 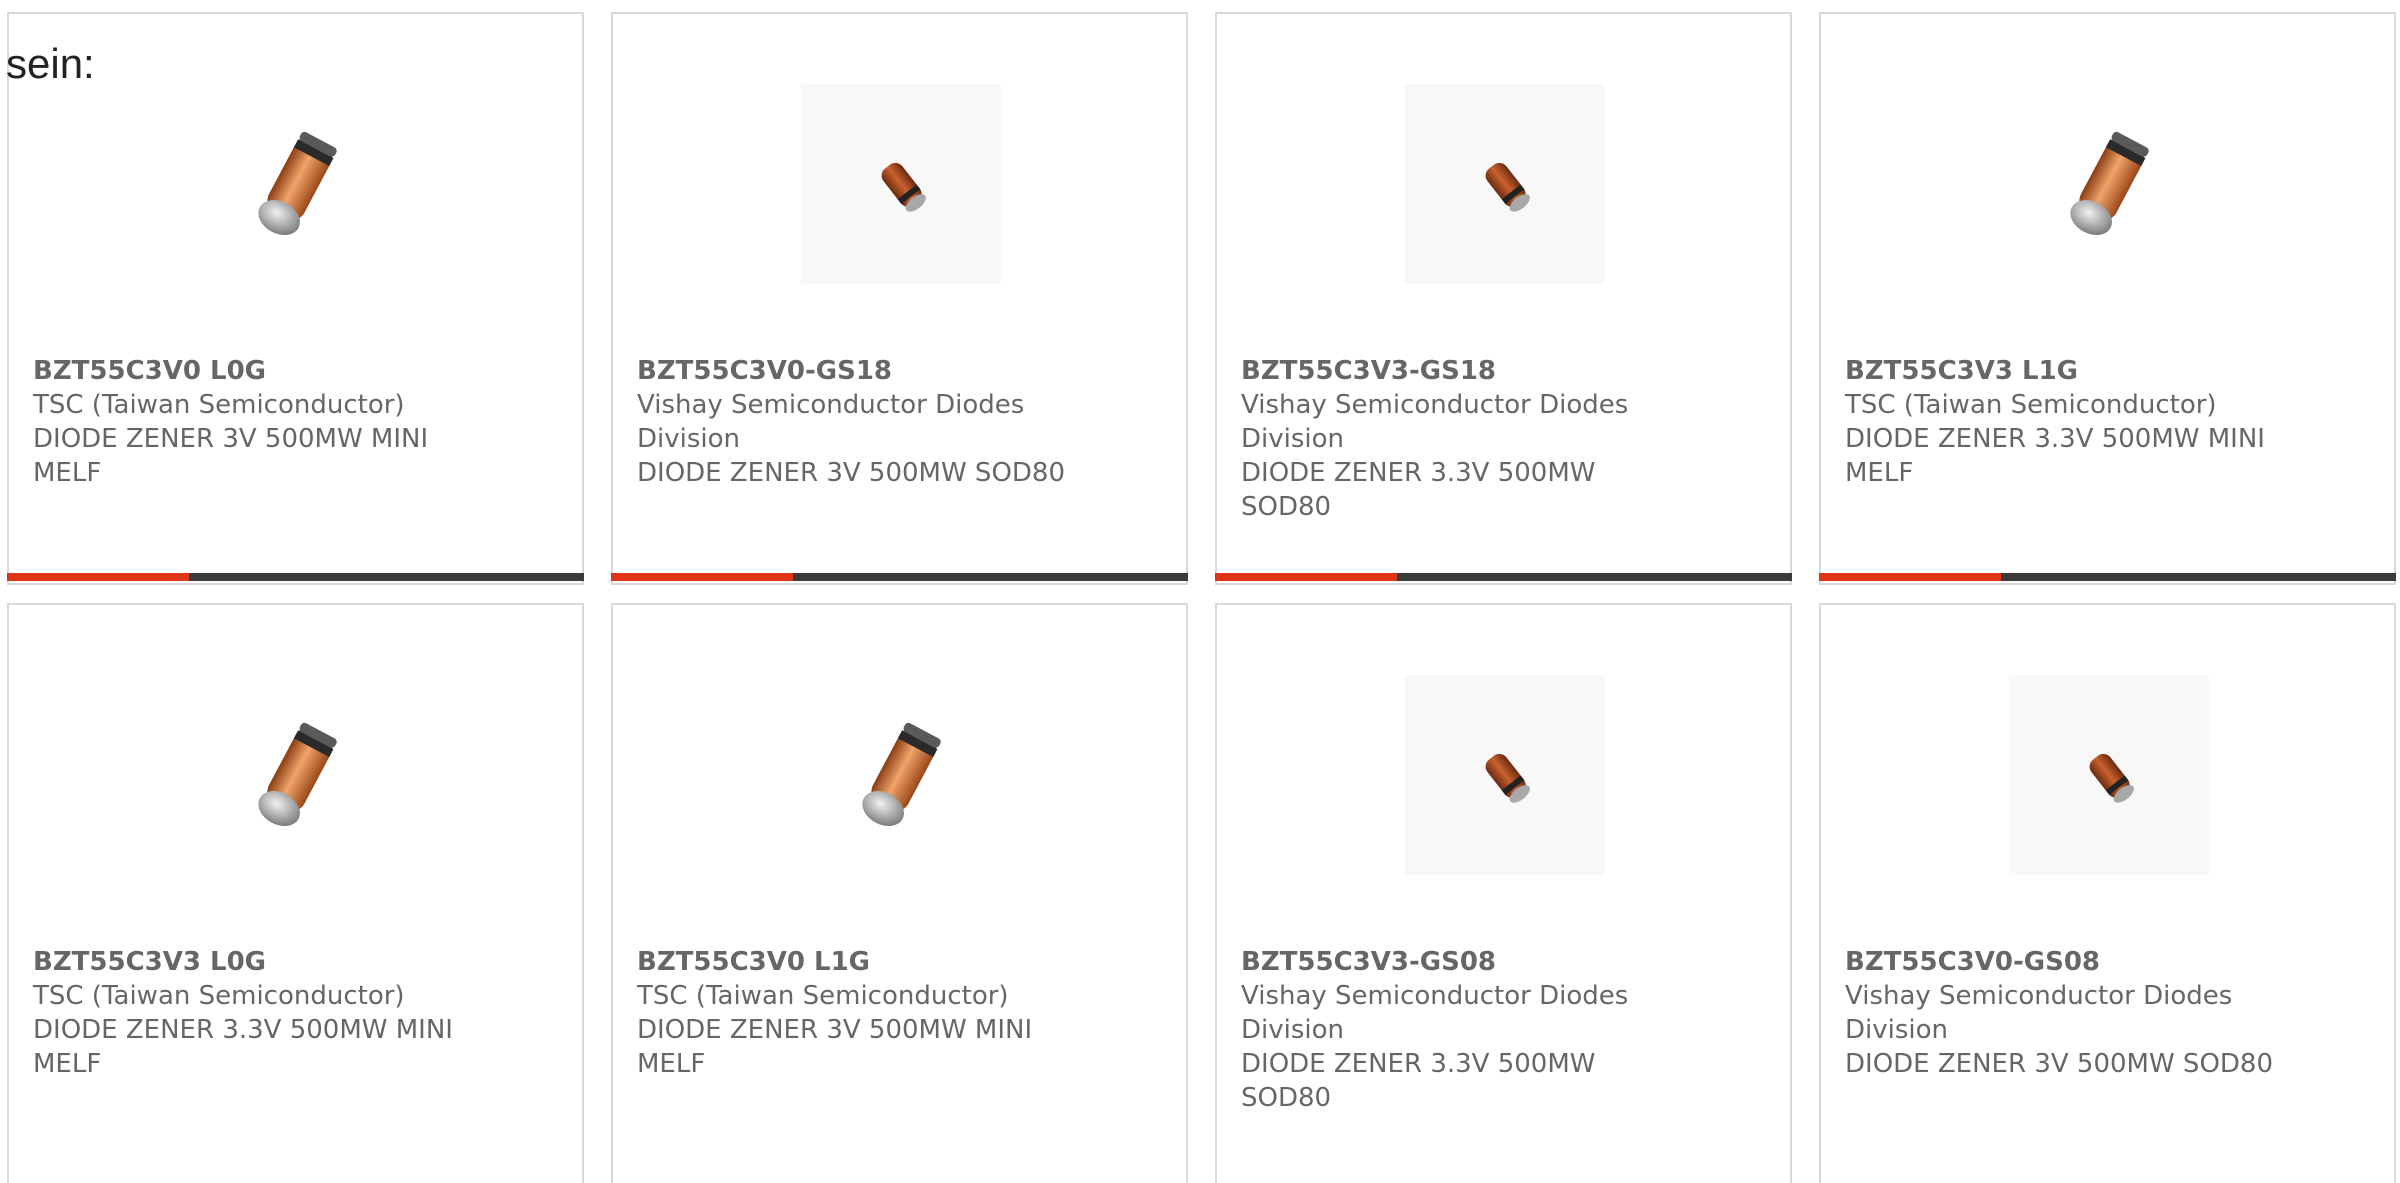 What do you see at coordinates (852, 371) in the screenshot?
I see `part-number: BZT55C3V0-GS18` at bounding box center [852, 371].